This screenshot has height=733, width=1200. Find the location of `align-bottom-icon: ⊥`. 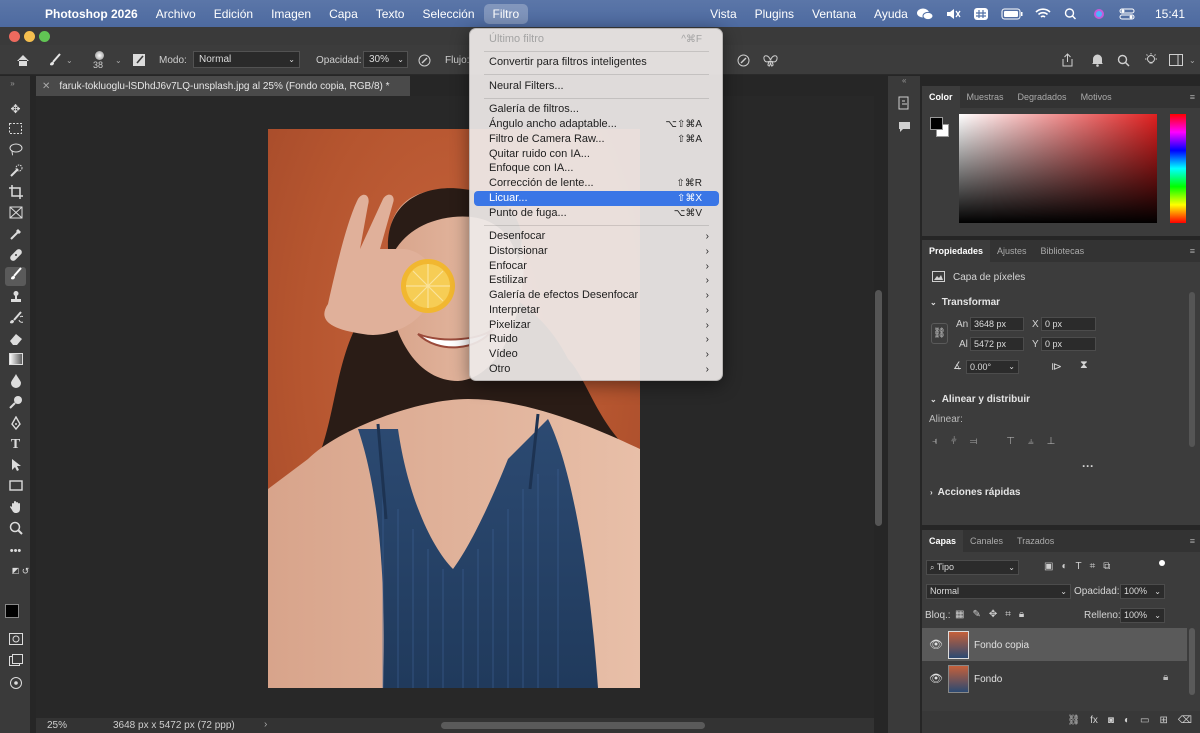

align-bottom-icon: ⊥ is located at coordinates (1051, 441).